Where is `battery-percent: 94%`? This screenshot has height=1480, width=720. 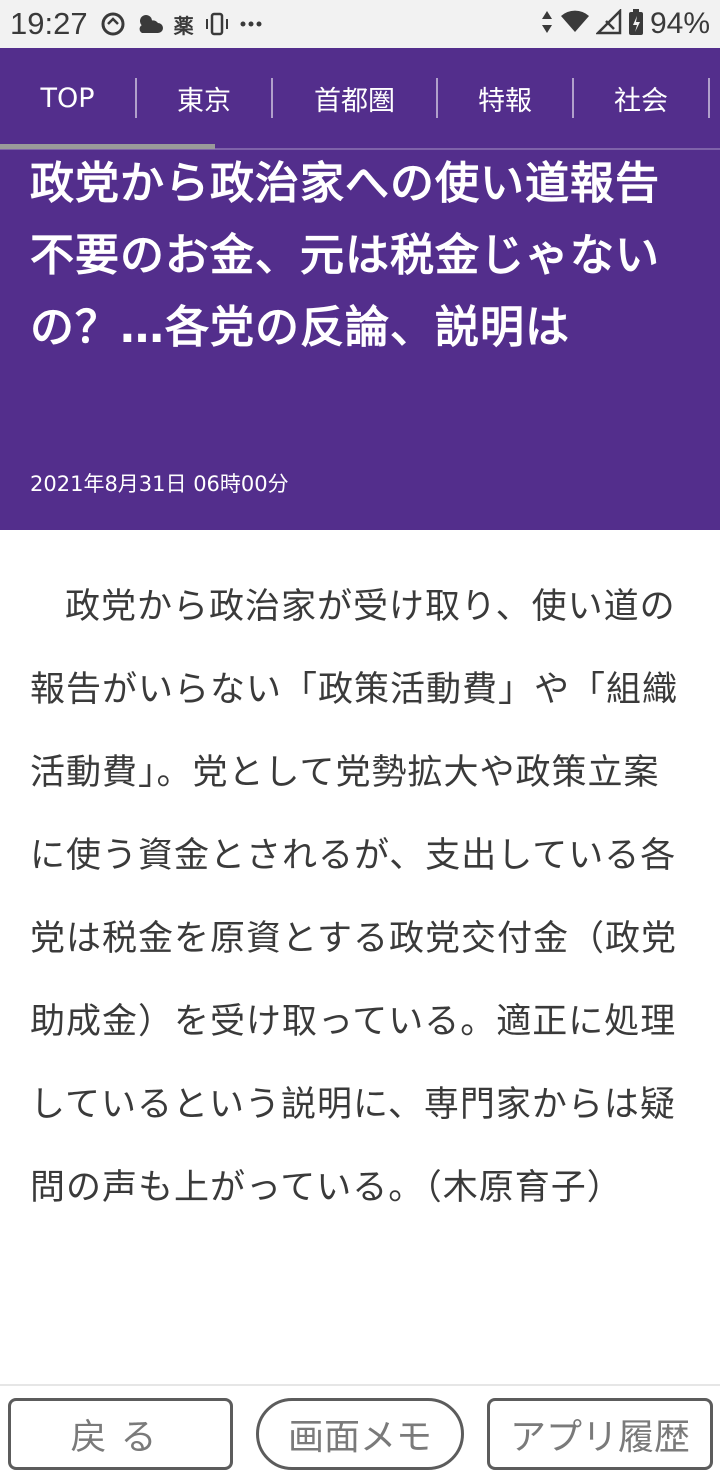 battery-percent: 94% is located at coordinates (679, 23).